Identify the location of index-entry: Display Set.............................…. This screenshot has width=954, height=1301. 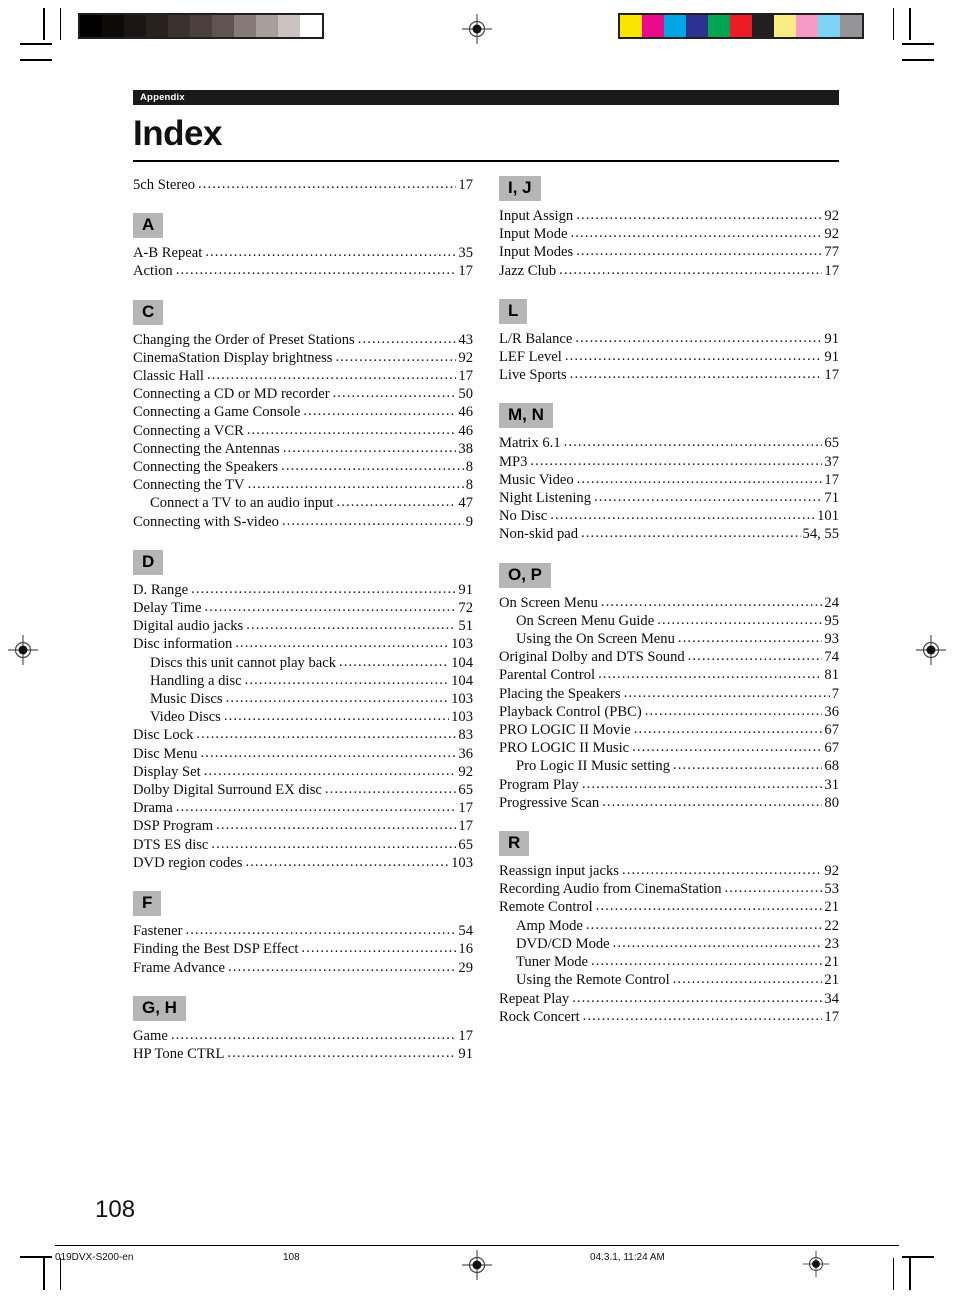
(303, 772).